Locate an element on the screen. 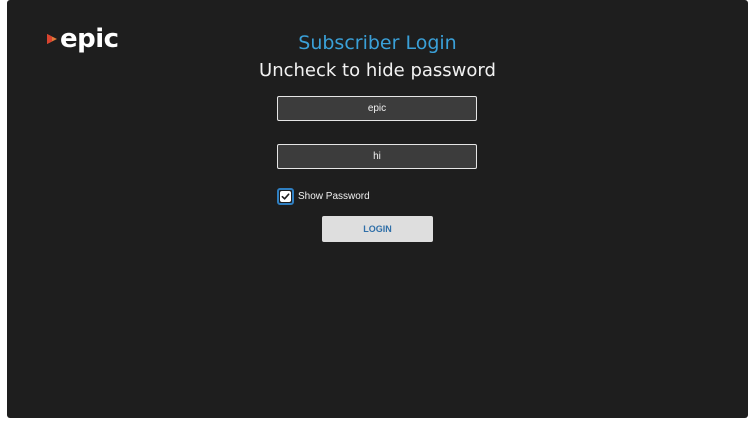  show-password-checkbox is located at coordinates (285, 196).